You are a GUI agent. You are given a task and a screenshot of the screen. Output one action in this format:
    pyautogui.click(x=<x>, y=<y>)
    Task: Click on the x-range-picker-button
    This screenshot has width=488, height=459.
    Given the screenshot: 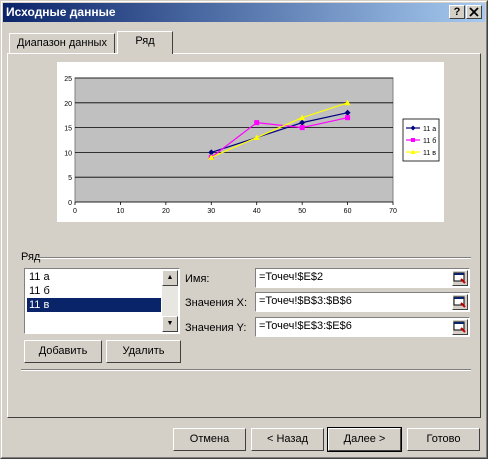 What is the action you would take?
    pyautogui.click(x=460, y=302)
    